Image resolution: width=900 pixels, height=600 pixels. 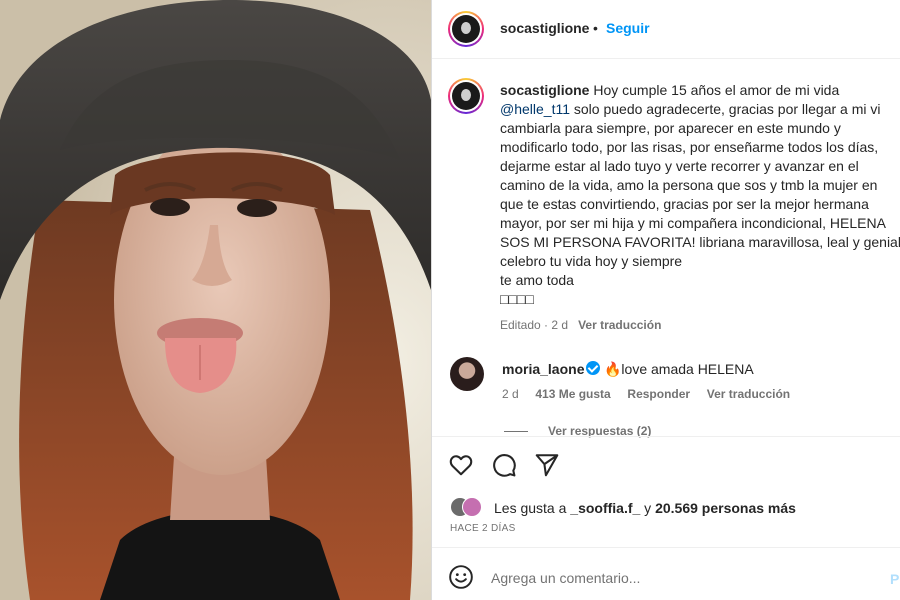 I want to click on caption-line: celebro tu vida hoy y siempre, so click(x=591, y=261).